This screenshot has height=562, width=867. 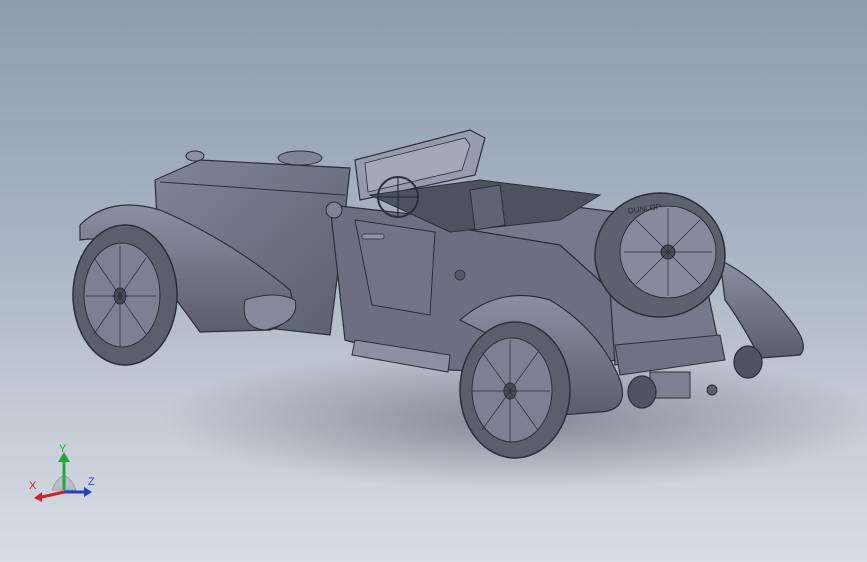 What do you see at coordinates (125, 295) in the screenshot?
I see `front-wheel` at bounding box center [125, 295].